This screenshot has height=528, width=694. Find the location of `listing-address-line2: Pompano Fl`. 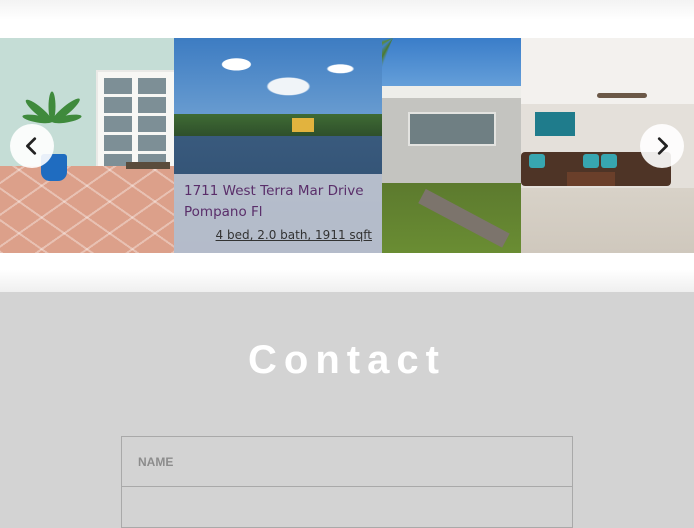

listing-address-line2: Pompano Fl is located at coordinates (223, 212).